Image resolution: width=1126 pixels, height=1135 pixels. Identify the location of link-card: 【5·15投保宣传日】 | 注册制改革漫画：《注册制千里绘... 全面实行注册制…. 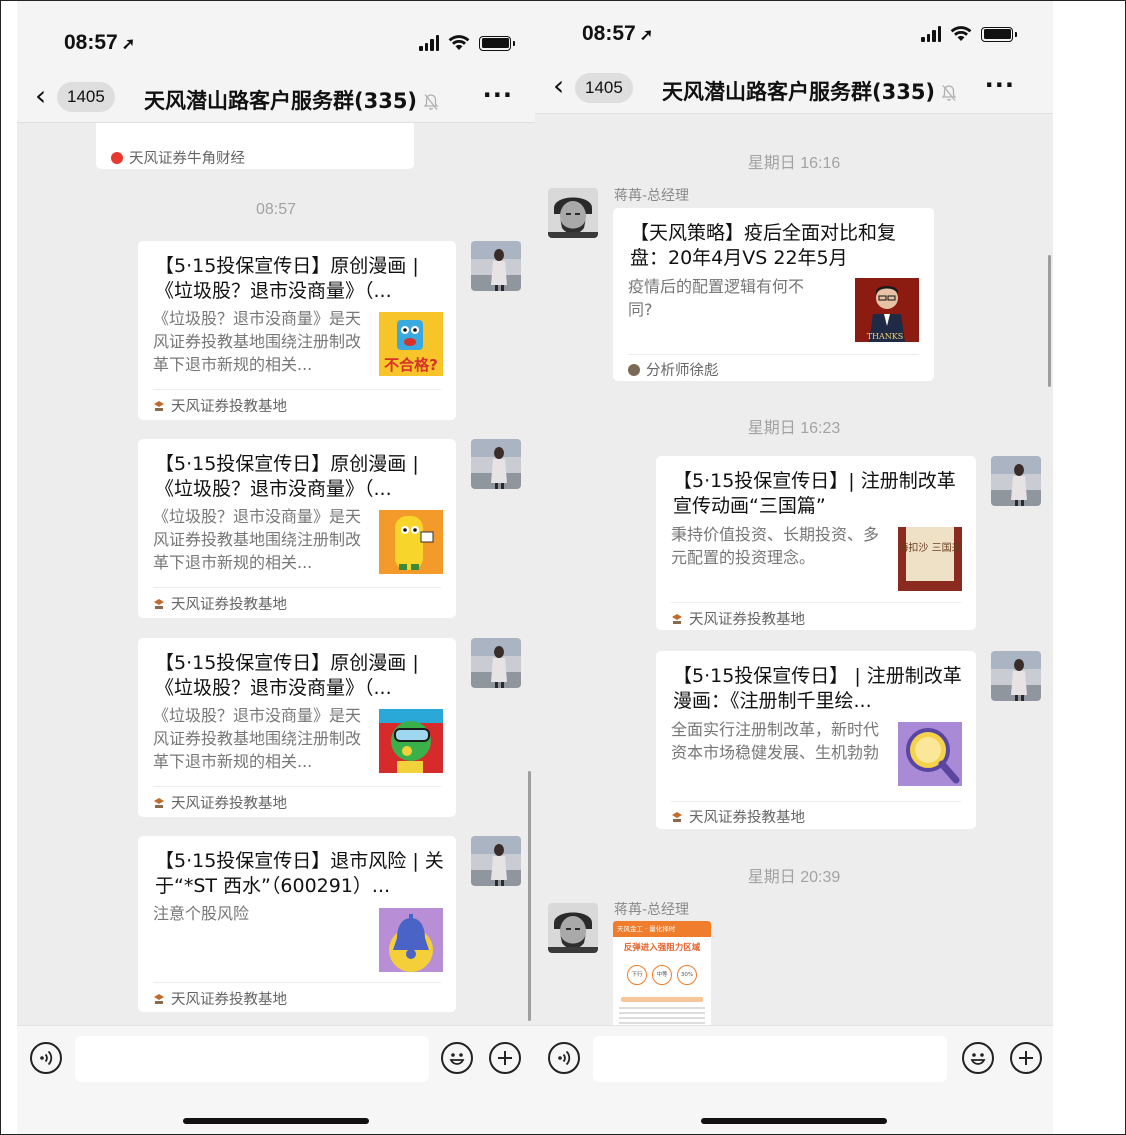
(816, 740).